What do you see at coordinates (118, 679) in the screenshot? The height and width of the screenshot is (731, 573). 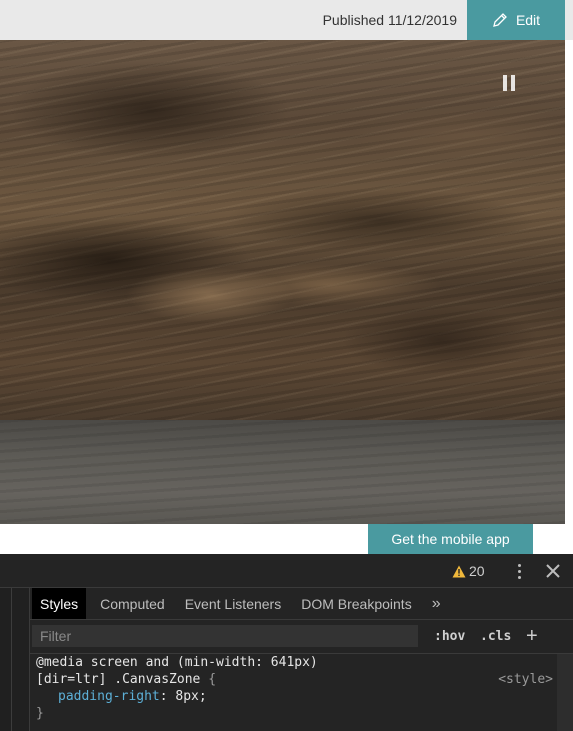 I see `rule-selector: [dir=ltr] .CanvasZone` at bounding box center [118, 679].